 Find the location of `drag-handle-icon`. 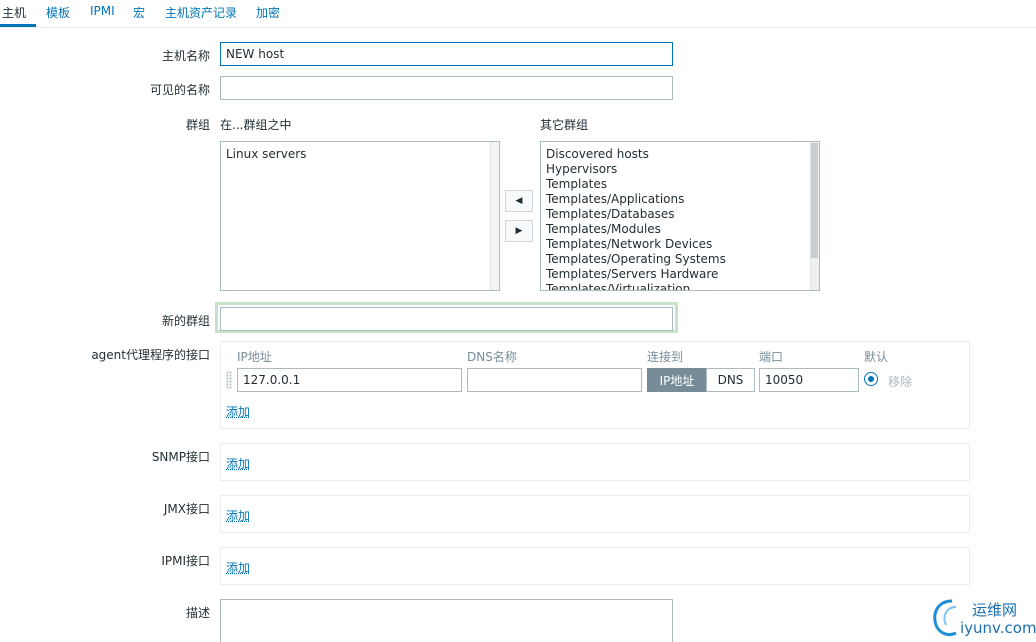

drag-handle-icon is located at coordinates (229, 380).